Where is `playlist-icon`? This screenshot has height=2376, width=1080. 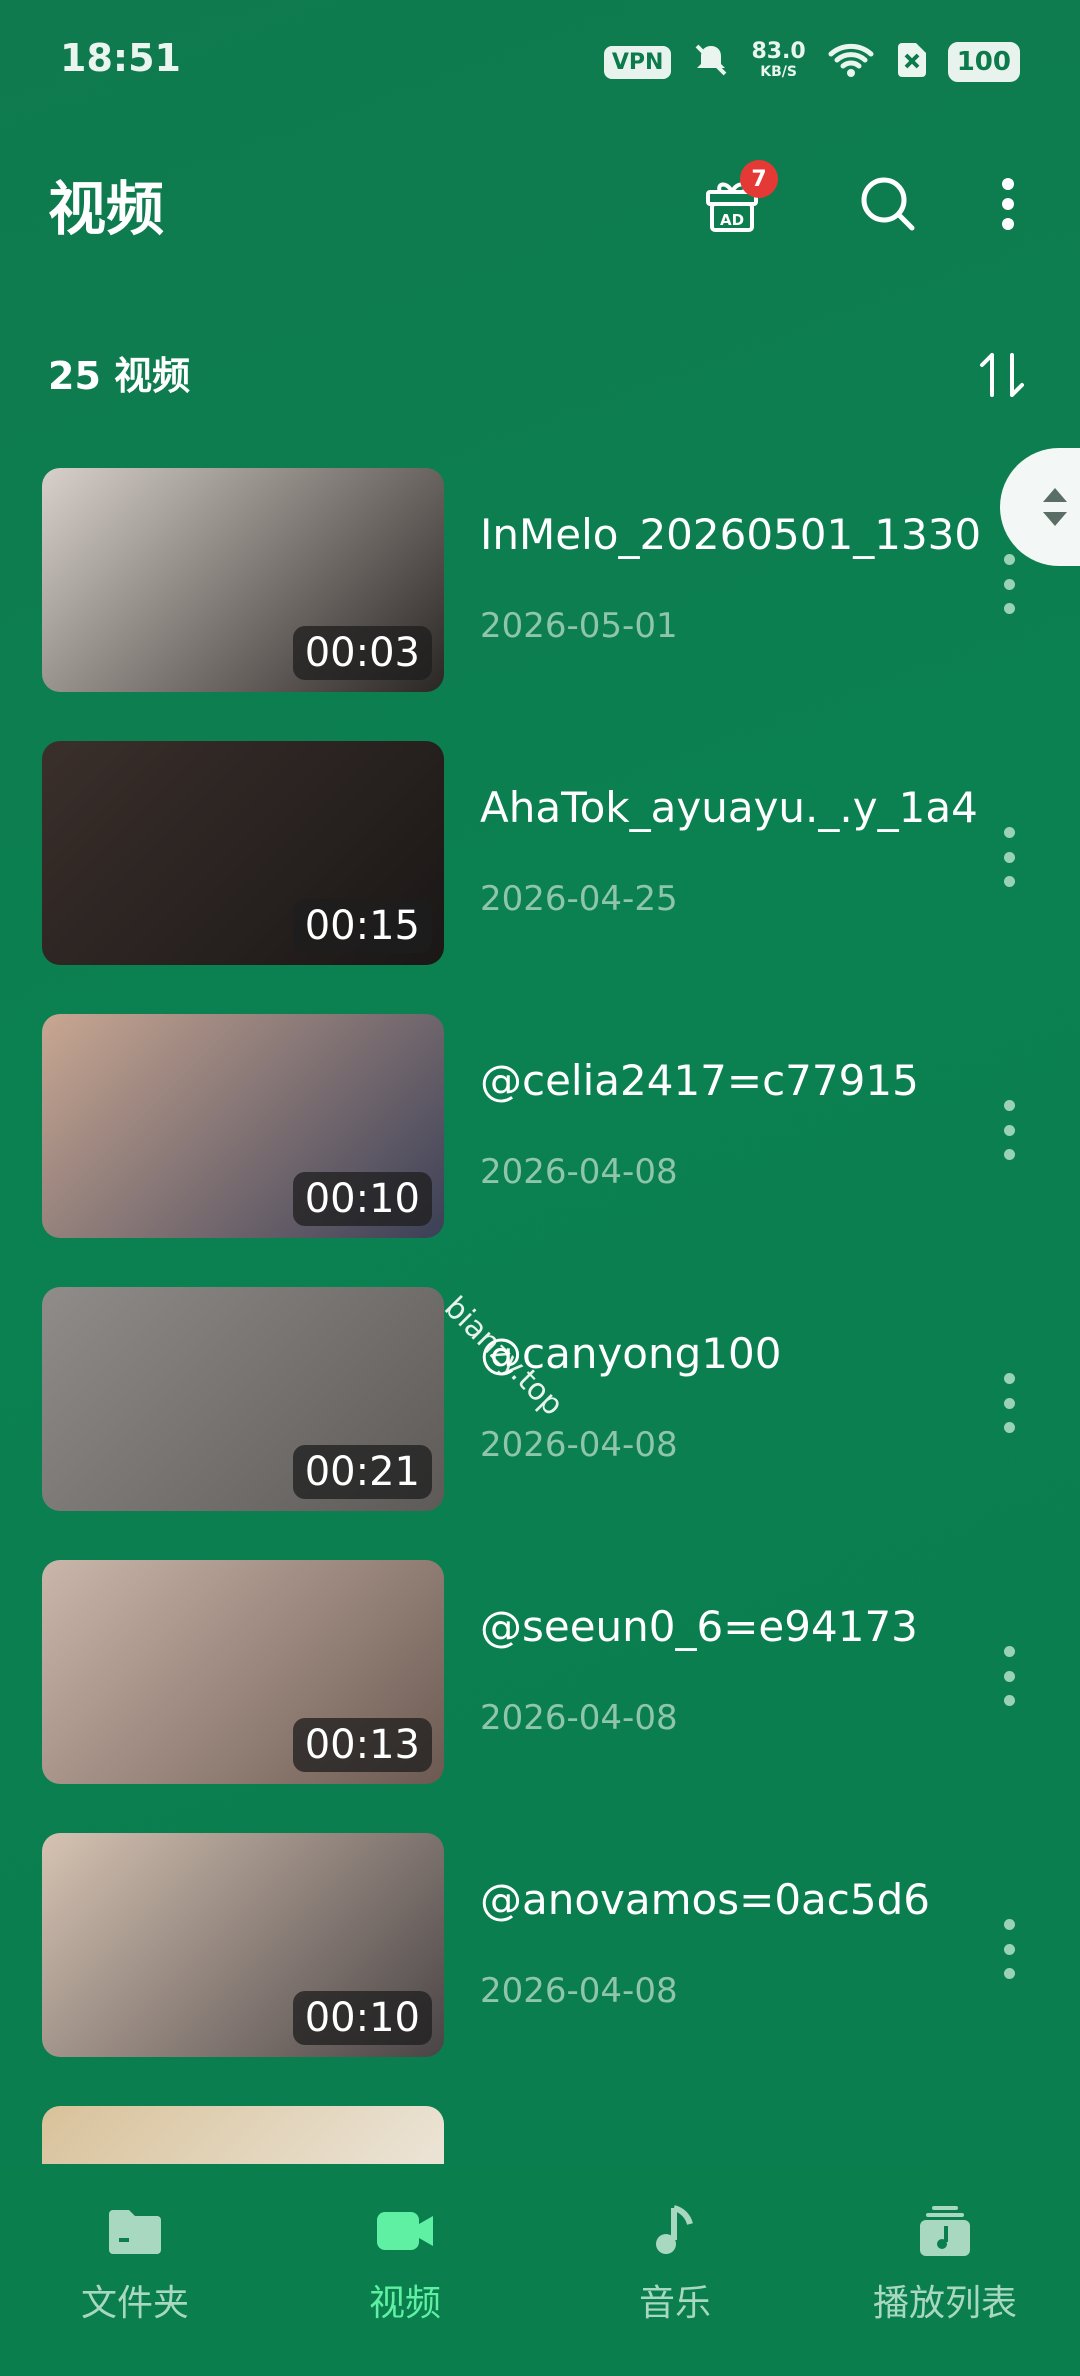 playlist-icon is located at coordinates (945, 2233).